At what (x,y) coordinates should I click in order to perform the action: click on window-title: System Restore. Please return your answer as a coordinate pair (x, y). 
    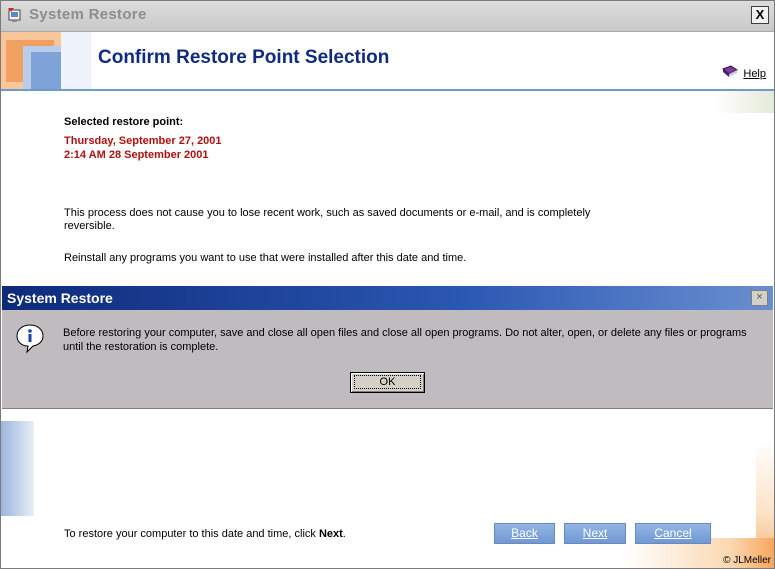
    Looking at the image, I should click on (88, 14).